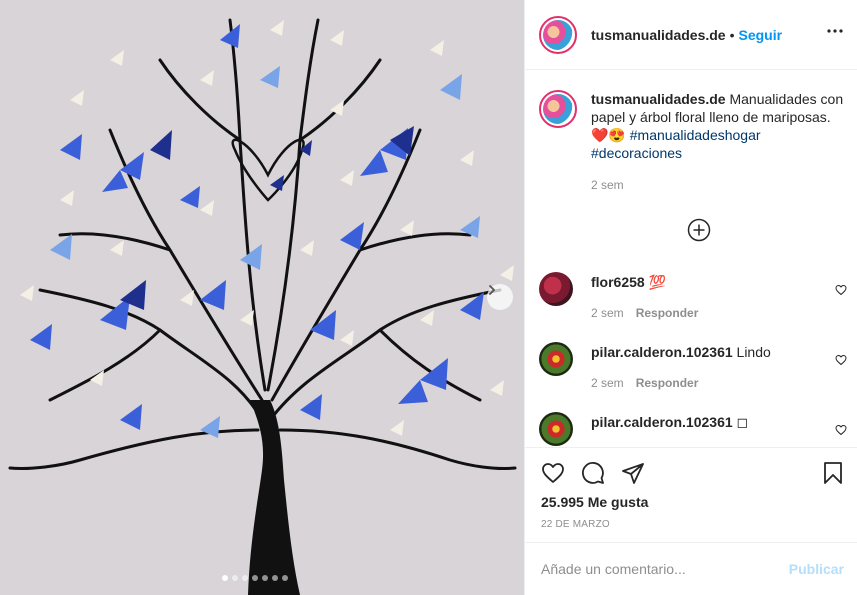 This screenshot has height=595, width=857. Describe the element at coordinates (695, 135) in the screenshot. I see `hashtag-link: #manualidadeshogar` at that location.